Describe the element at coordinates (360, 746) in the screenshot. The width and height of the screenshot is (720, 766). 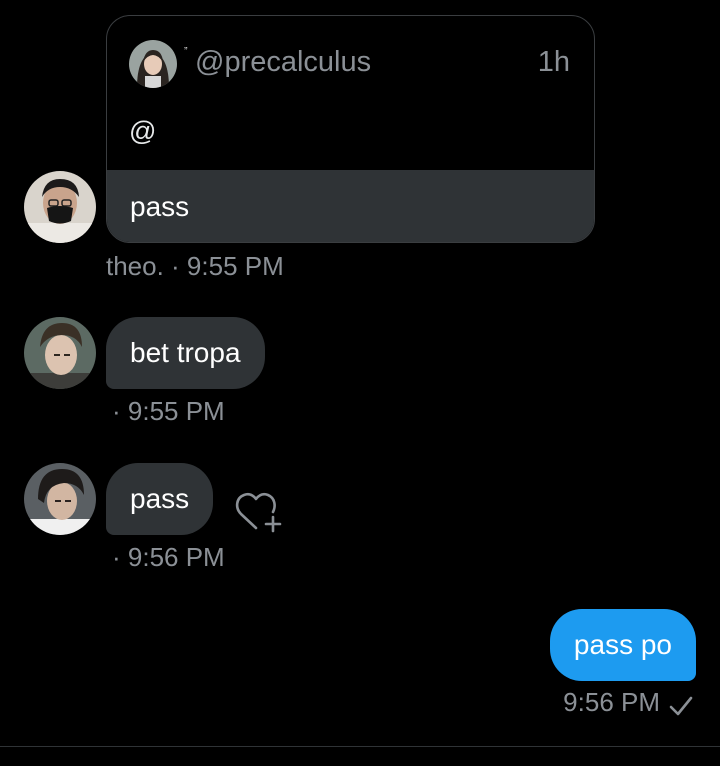
I see `composer-divider` at that location.